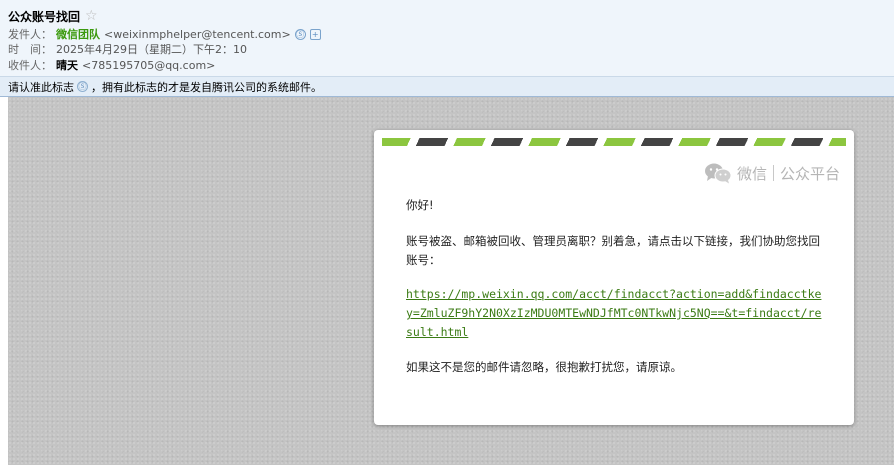  I want to click on verified-sender-icon: Ⓢ, so click(300, 34).